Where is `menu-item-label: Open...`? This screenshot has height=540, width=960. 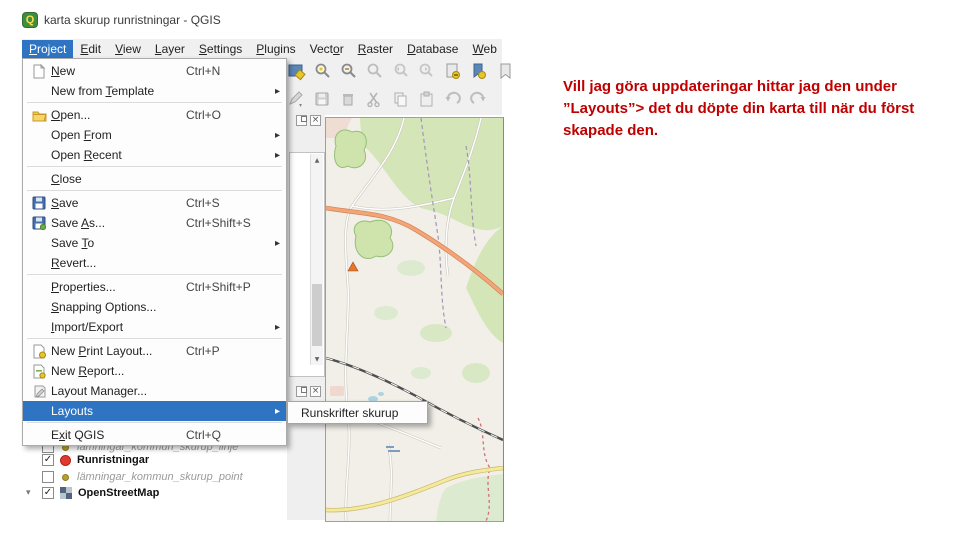 menu-item-label: Open... is located at coordinates (71, 115).